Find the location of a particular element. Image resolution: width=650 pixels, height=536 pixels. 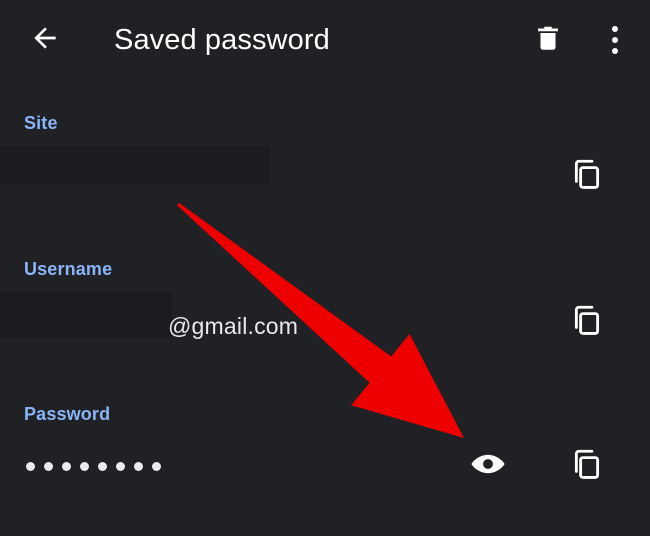

overflow-menu-button is located at coordinates (615, 40).